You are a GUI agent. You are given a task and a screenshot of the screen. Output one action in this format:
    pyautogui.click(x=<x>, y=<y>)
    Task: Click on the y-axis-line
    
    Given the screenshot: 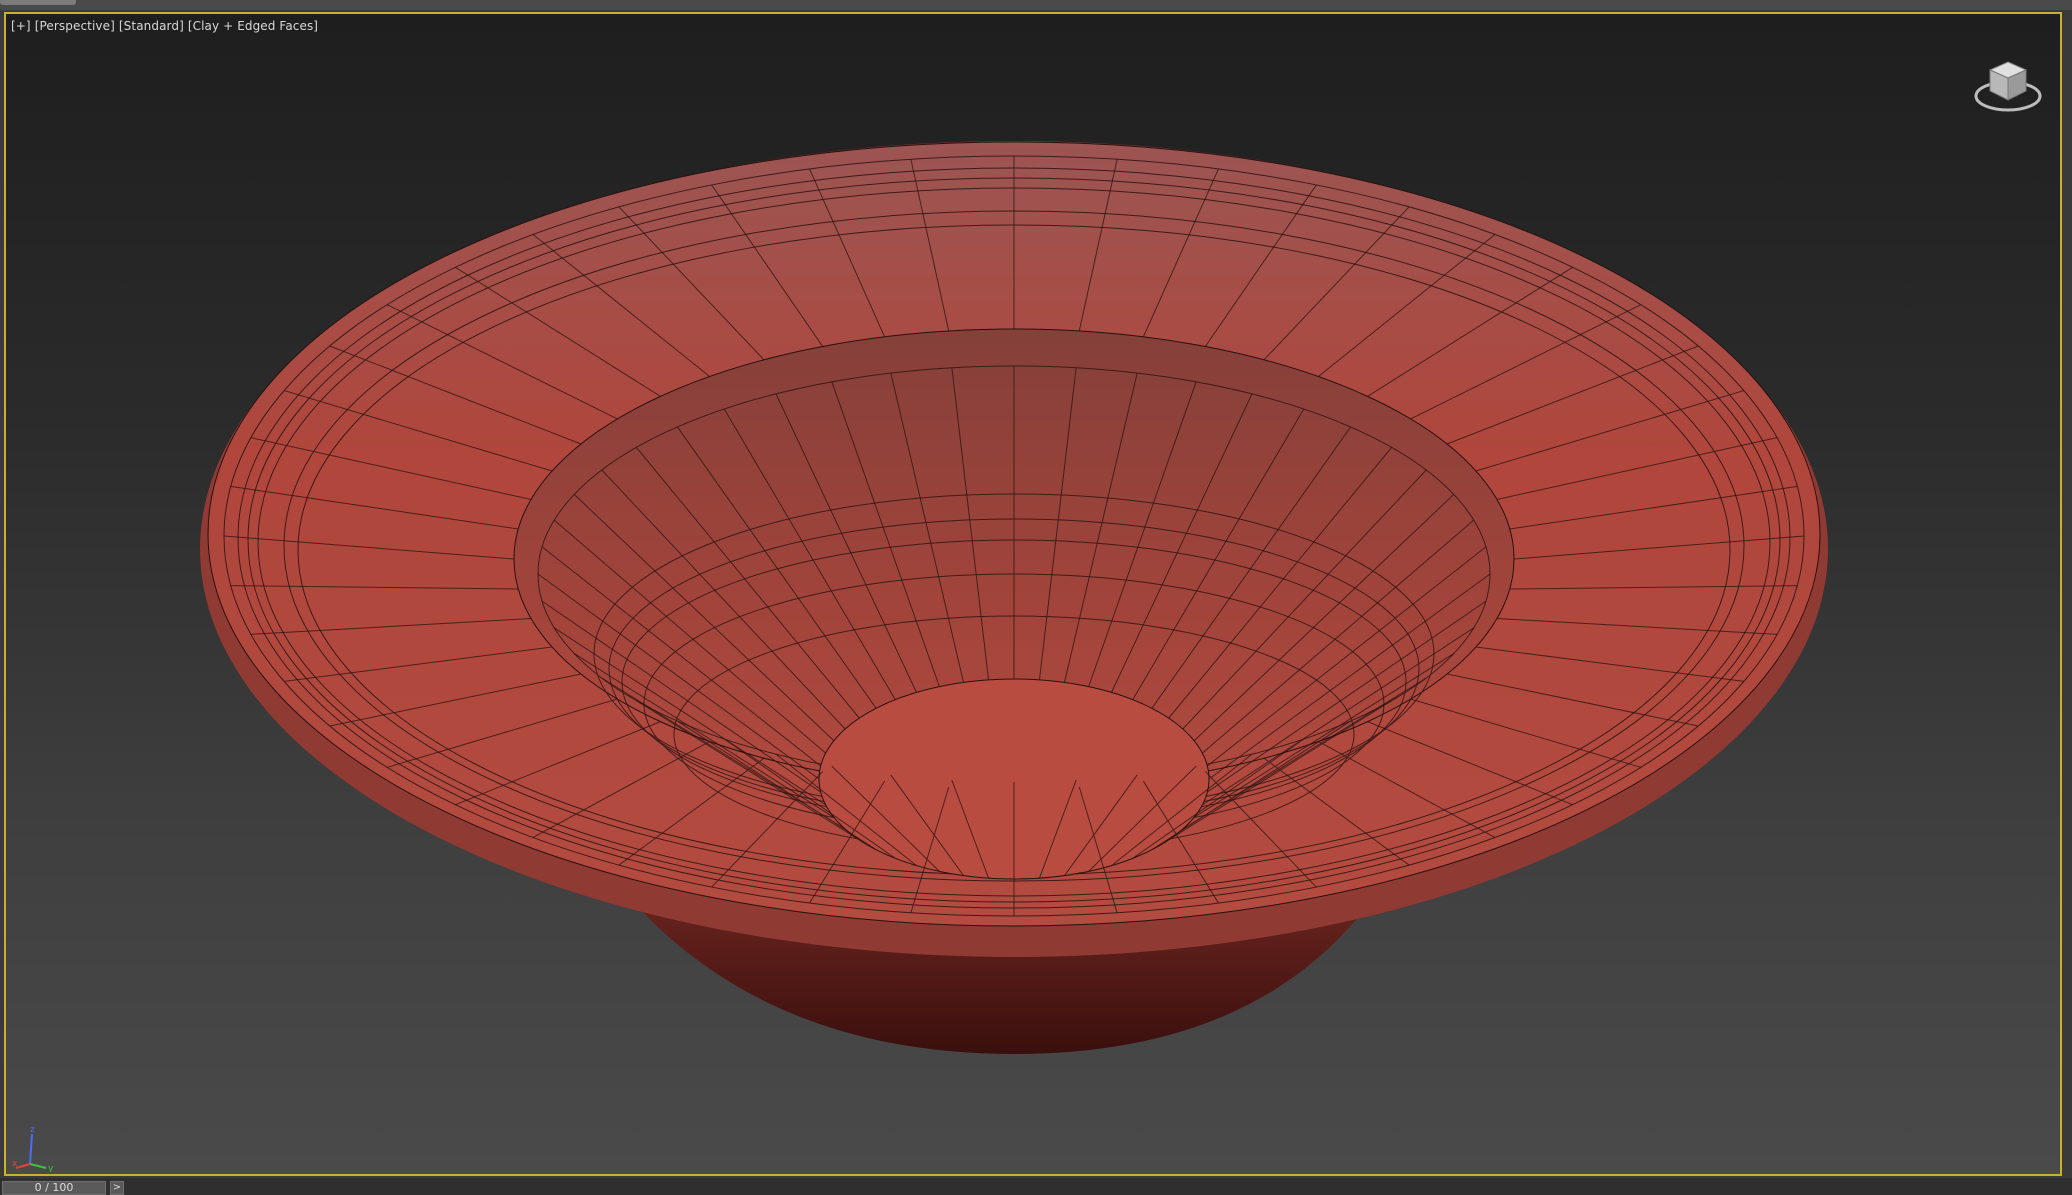 What is the action you would take?
    pyautogui.click(x=38, y=1166)
    